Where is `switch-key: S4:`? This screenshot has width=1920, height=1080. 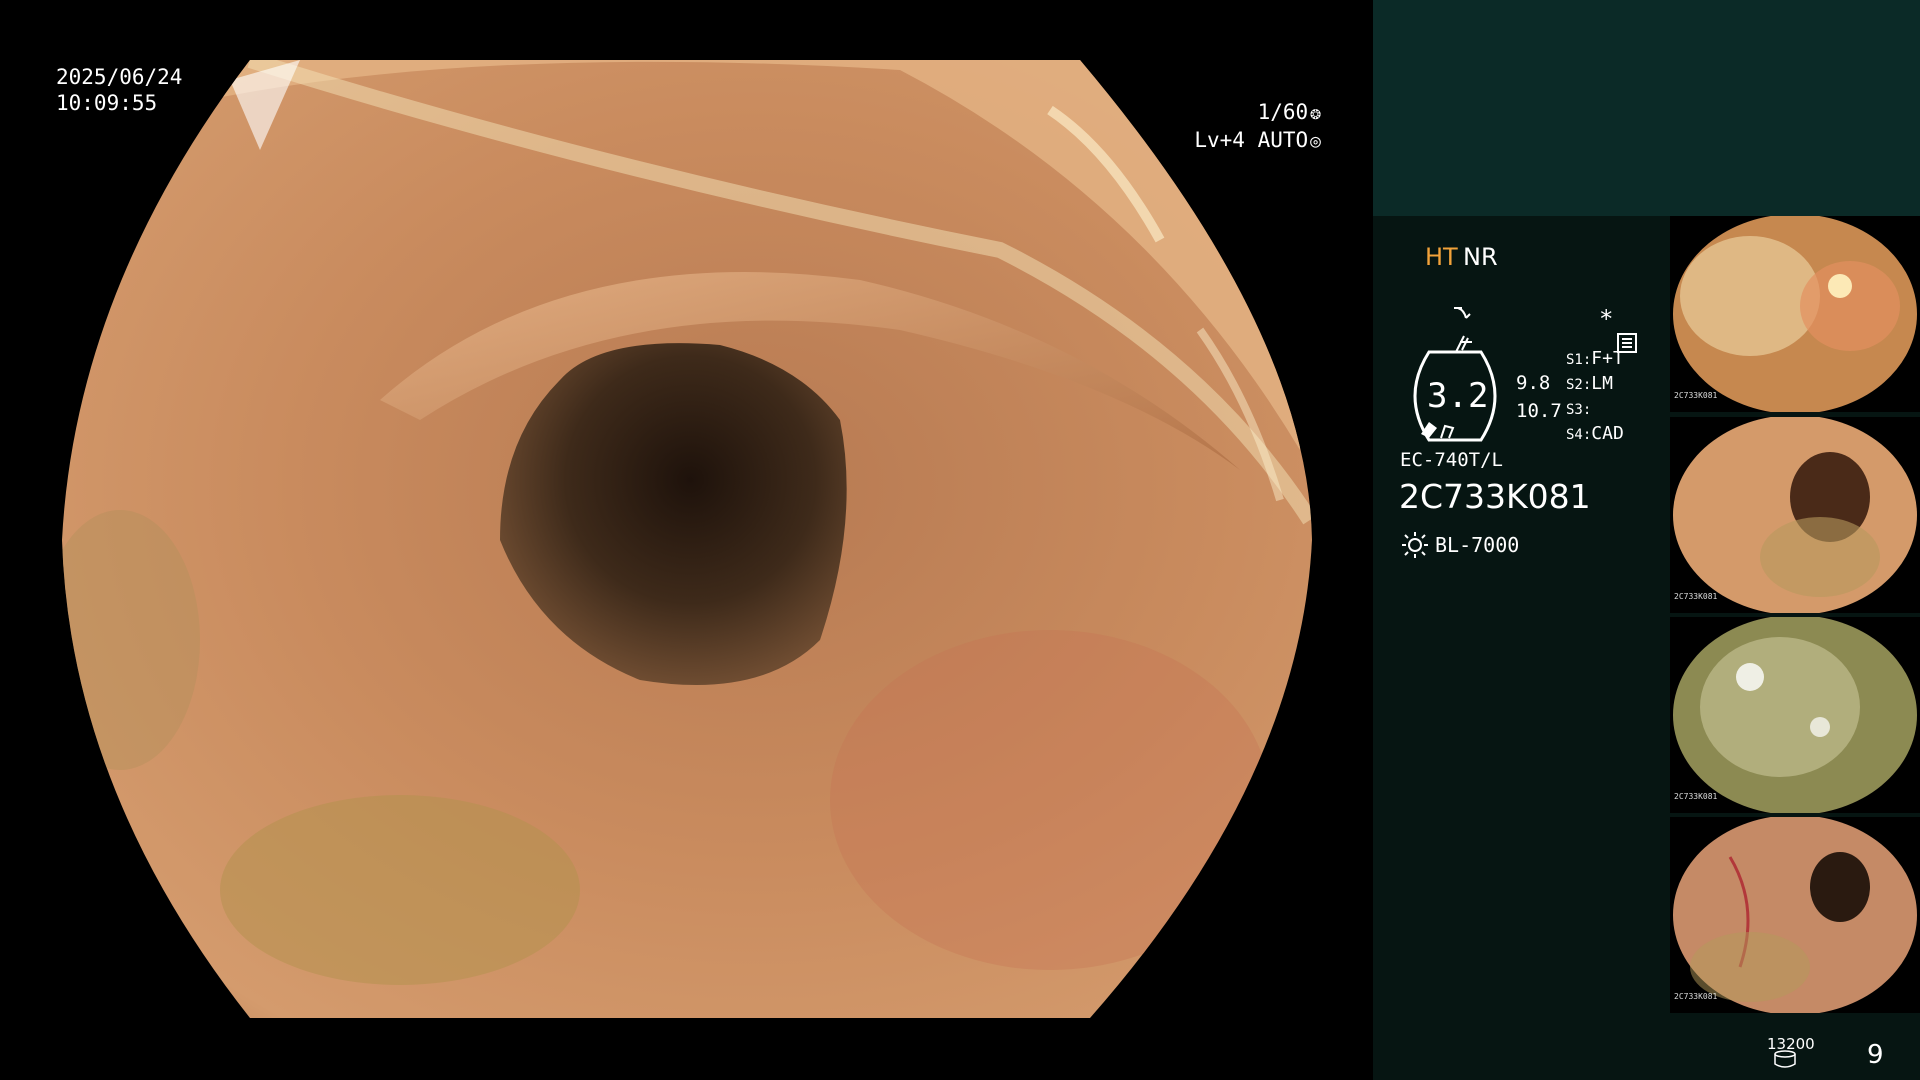
switch-key: S4: is located at coordinates (1579, 435).